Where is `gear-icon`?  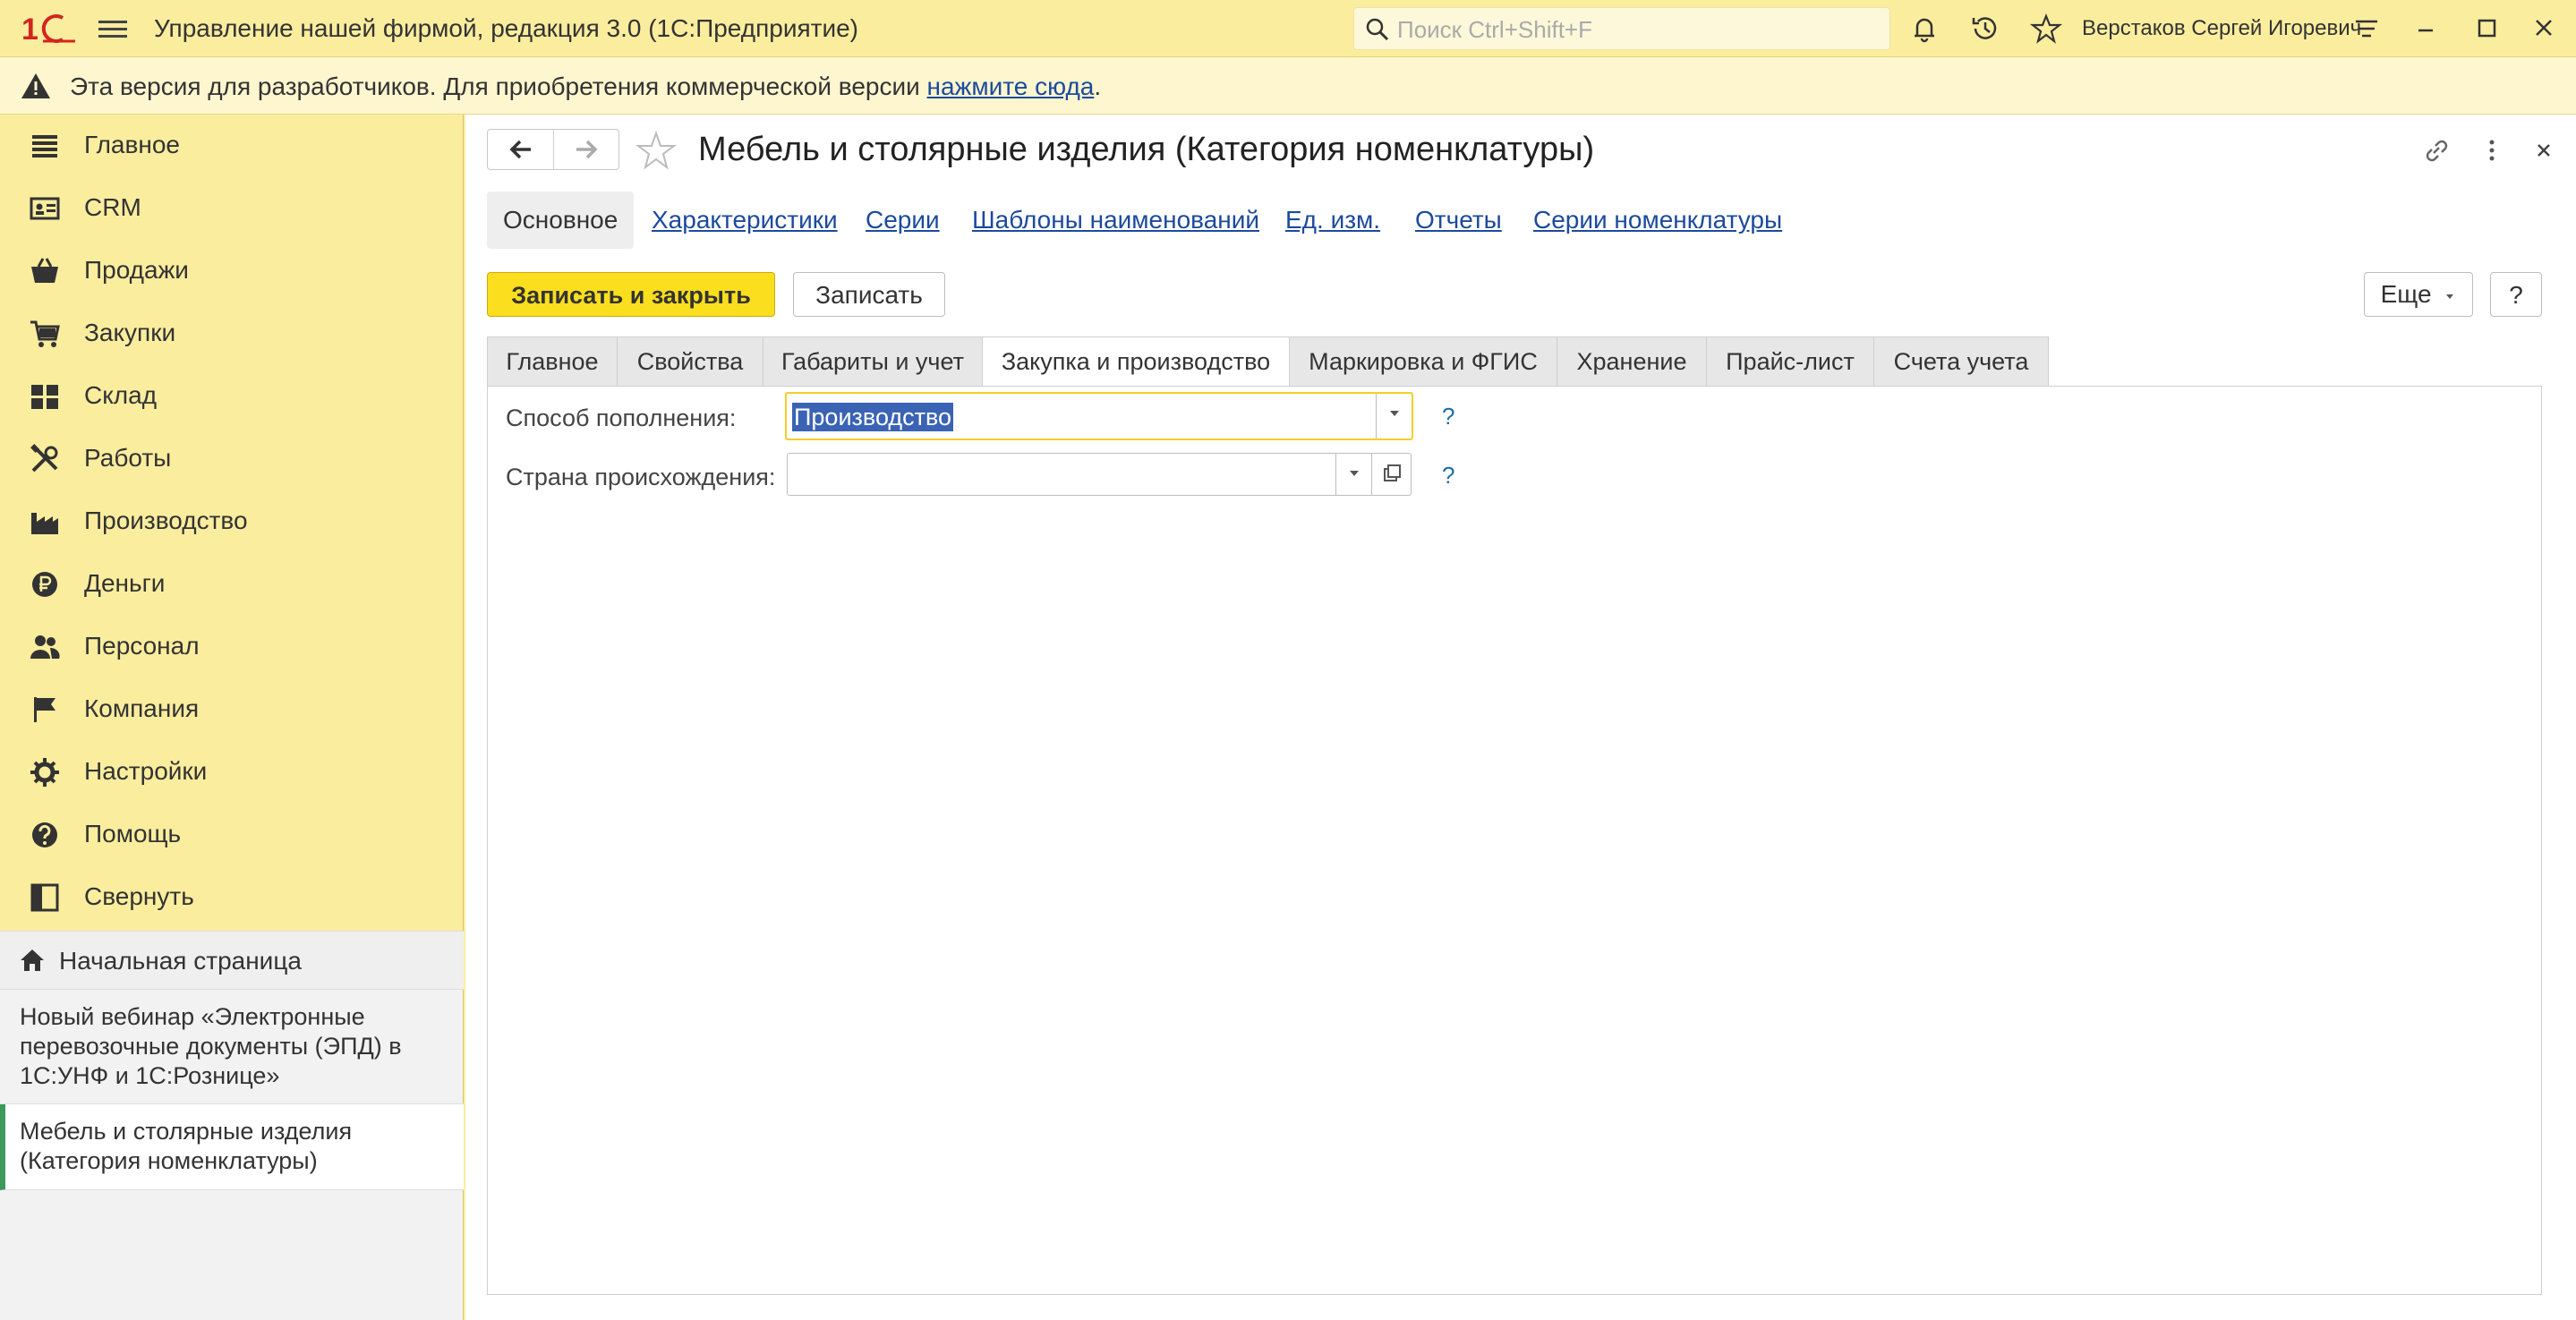
gear-icon is located at coordinates (44, 772).